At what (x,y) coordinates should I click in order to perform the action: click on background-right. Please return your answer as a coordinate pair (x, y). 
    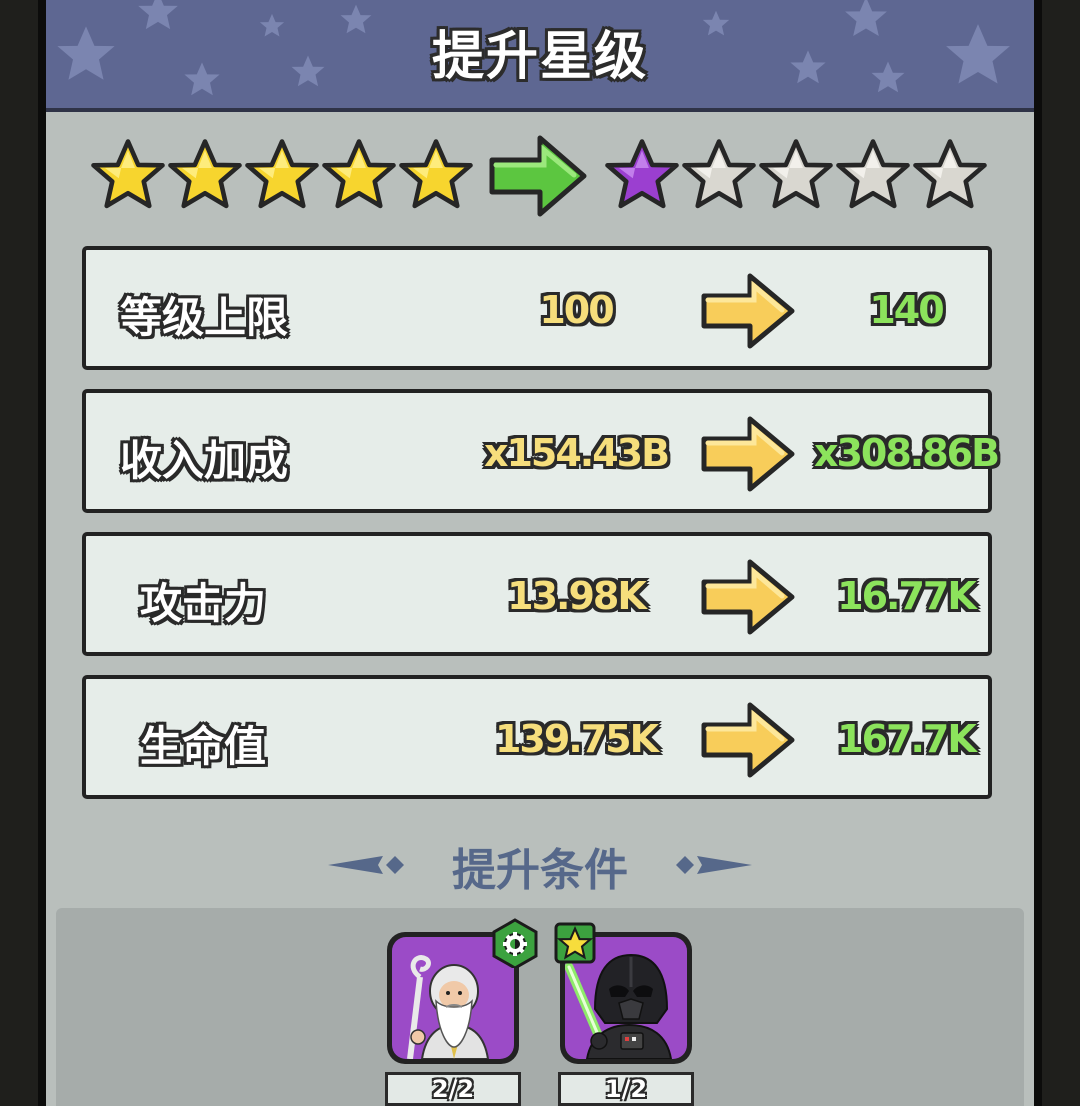
    Looking at the image, I should click on (1057, 553).